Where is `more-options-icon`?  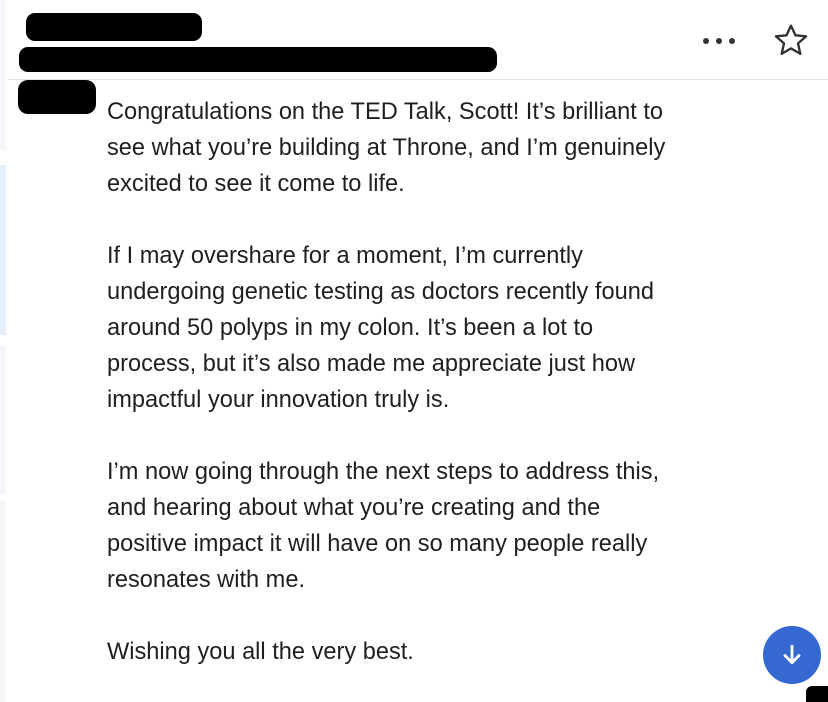 more-options-icon is located at coordinates (720, 41).